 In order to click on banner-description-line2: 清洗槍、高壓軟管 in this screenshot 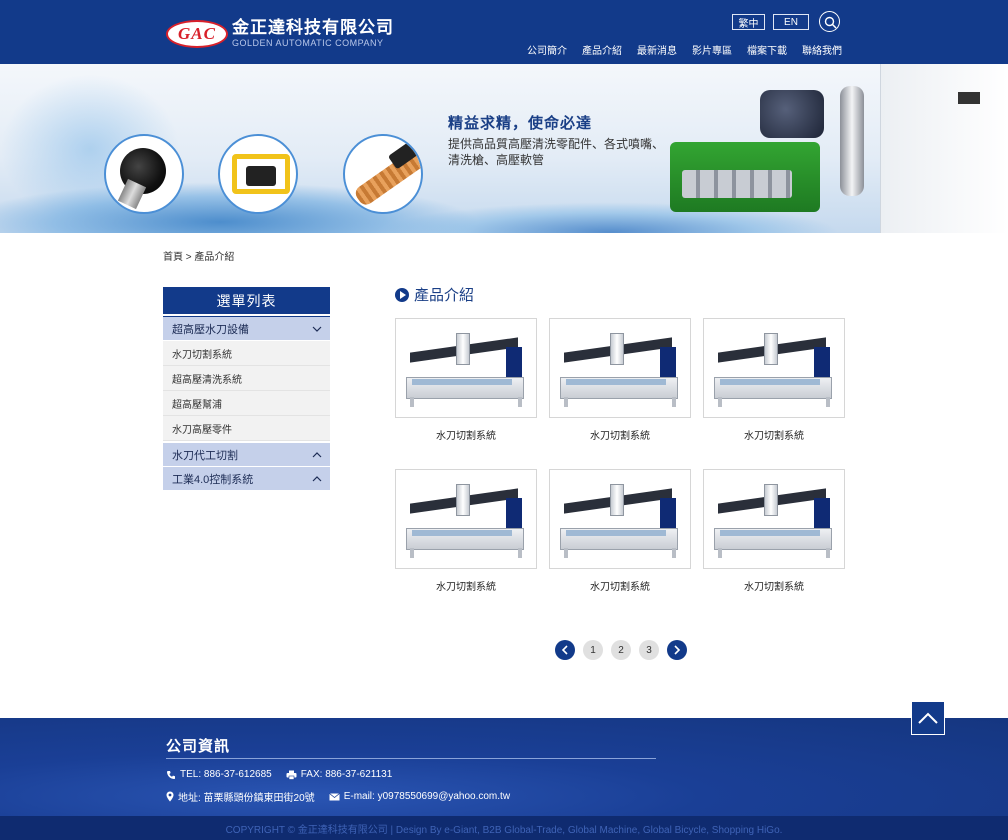, I will do `click(496, 160)`.